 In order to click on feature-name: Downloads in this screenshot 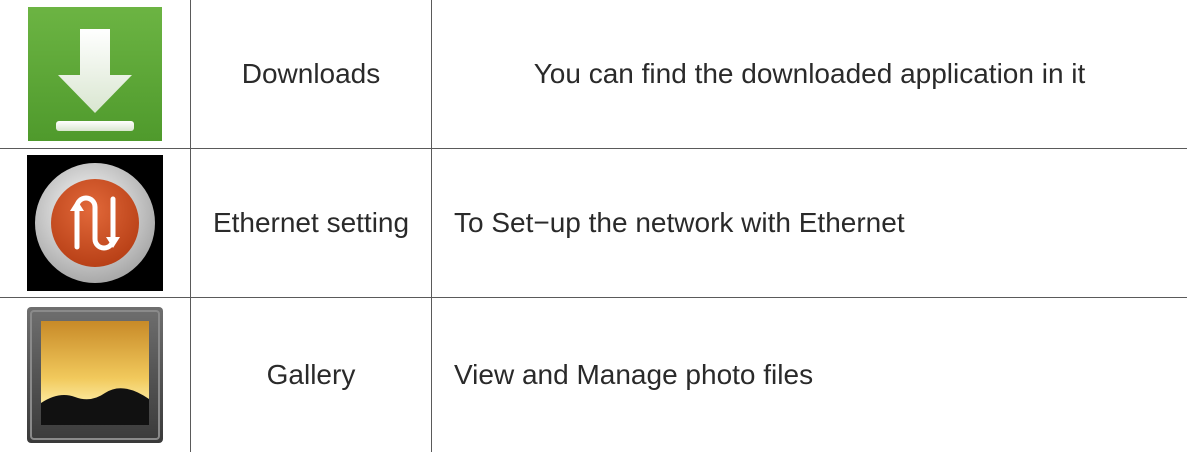, I will do `click(311, 73)`.